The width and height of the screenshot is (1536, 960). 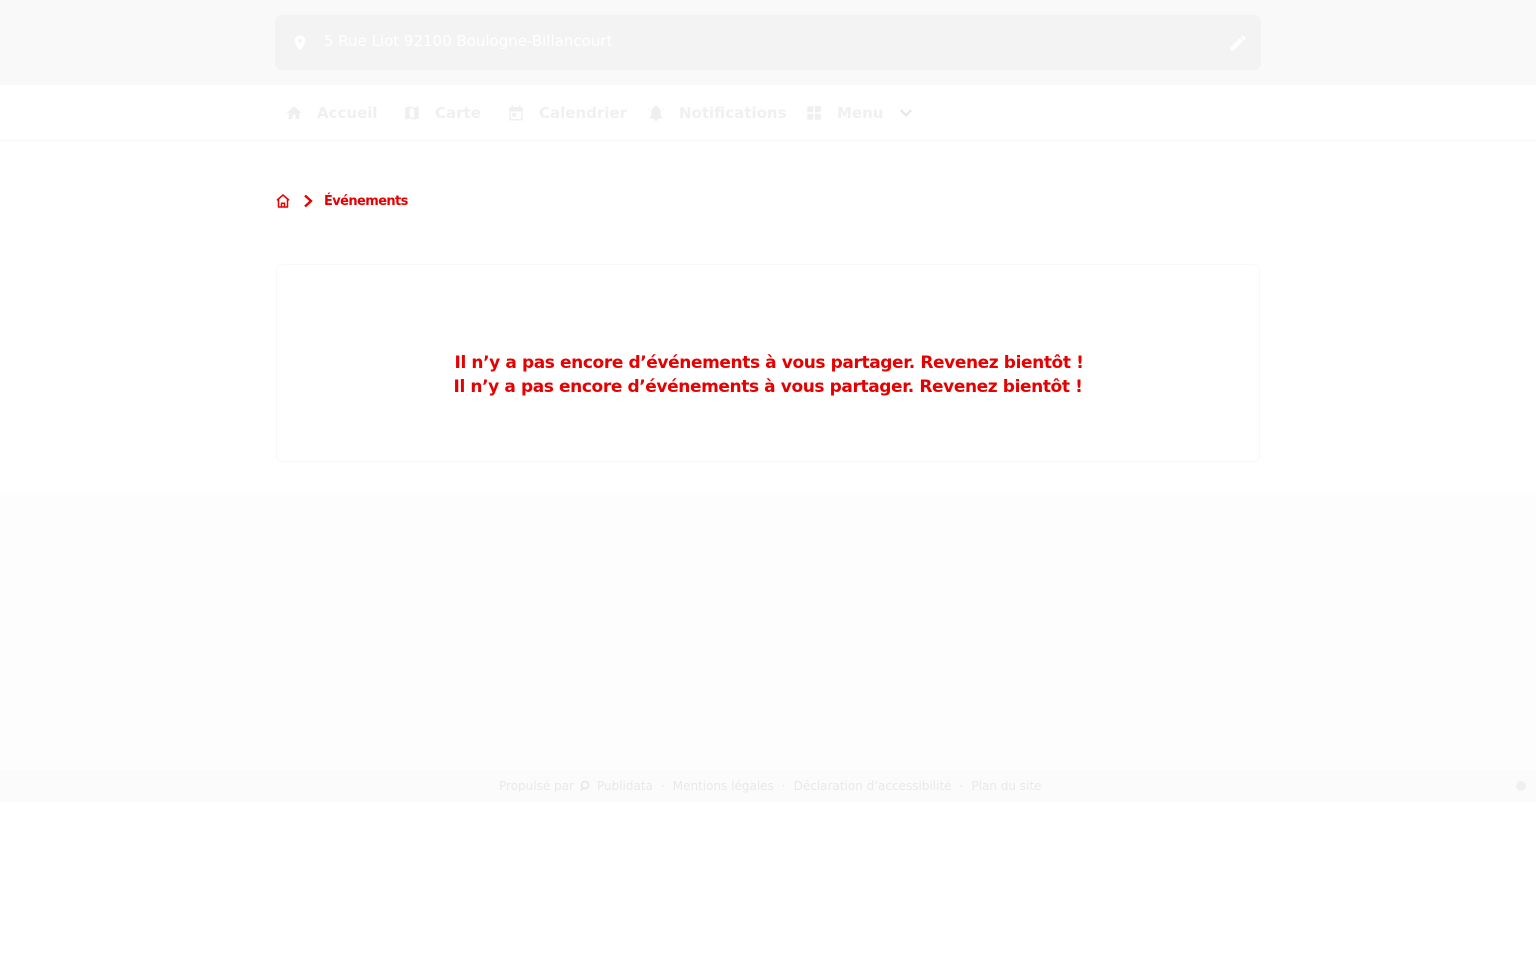 What do you see at coordinates (347, 113) in the screenshot?
I see `nav-label: Accueil` at bounding box center [347, 113].